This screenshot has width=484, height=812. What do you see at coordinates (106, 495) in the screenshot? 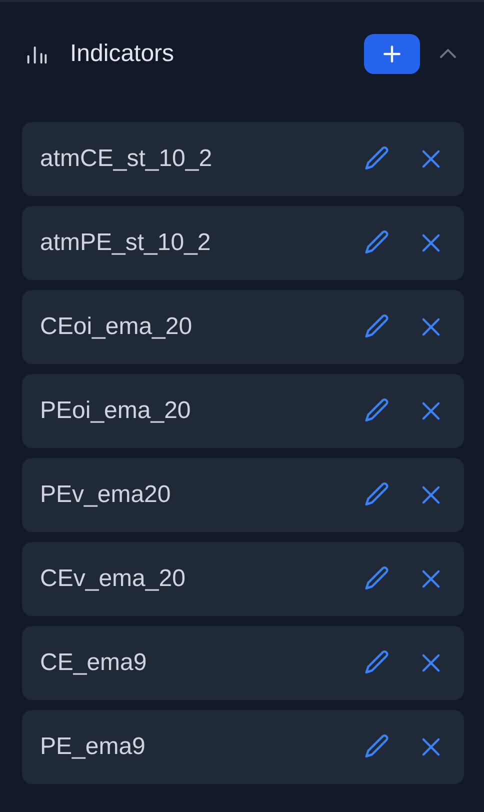
I see `indicator-name: PEv_ema20` at bounding box center [106, 495].